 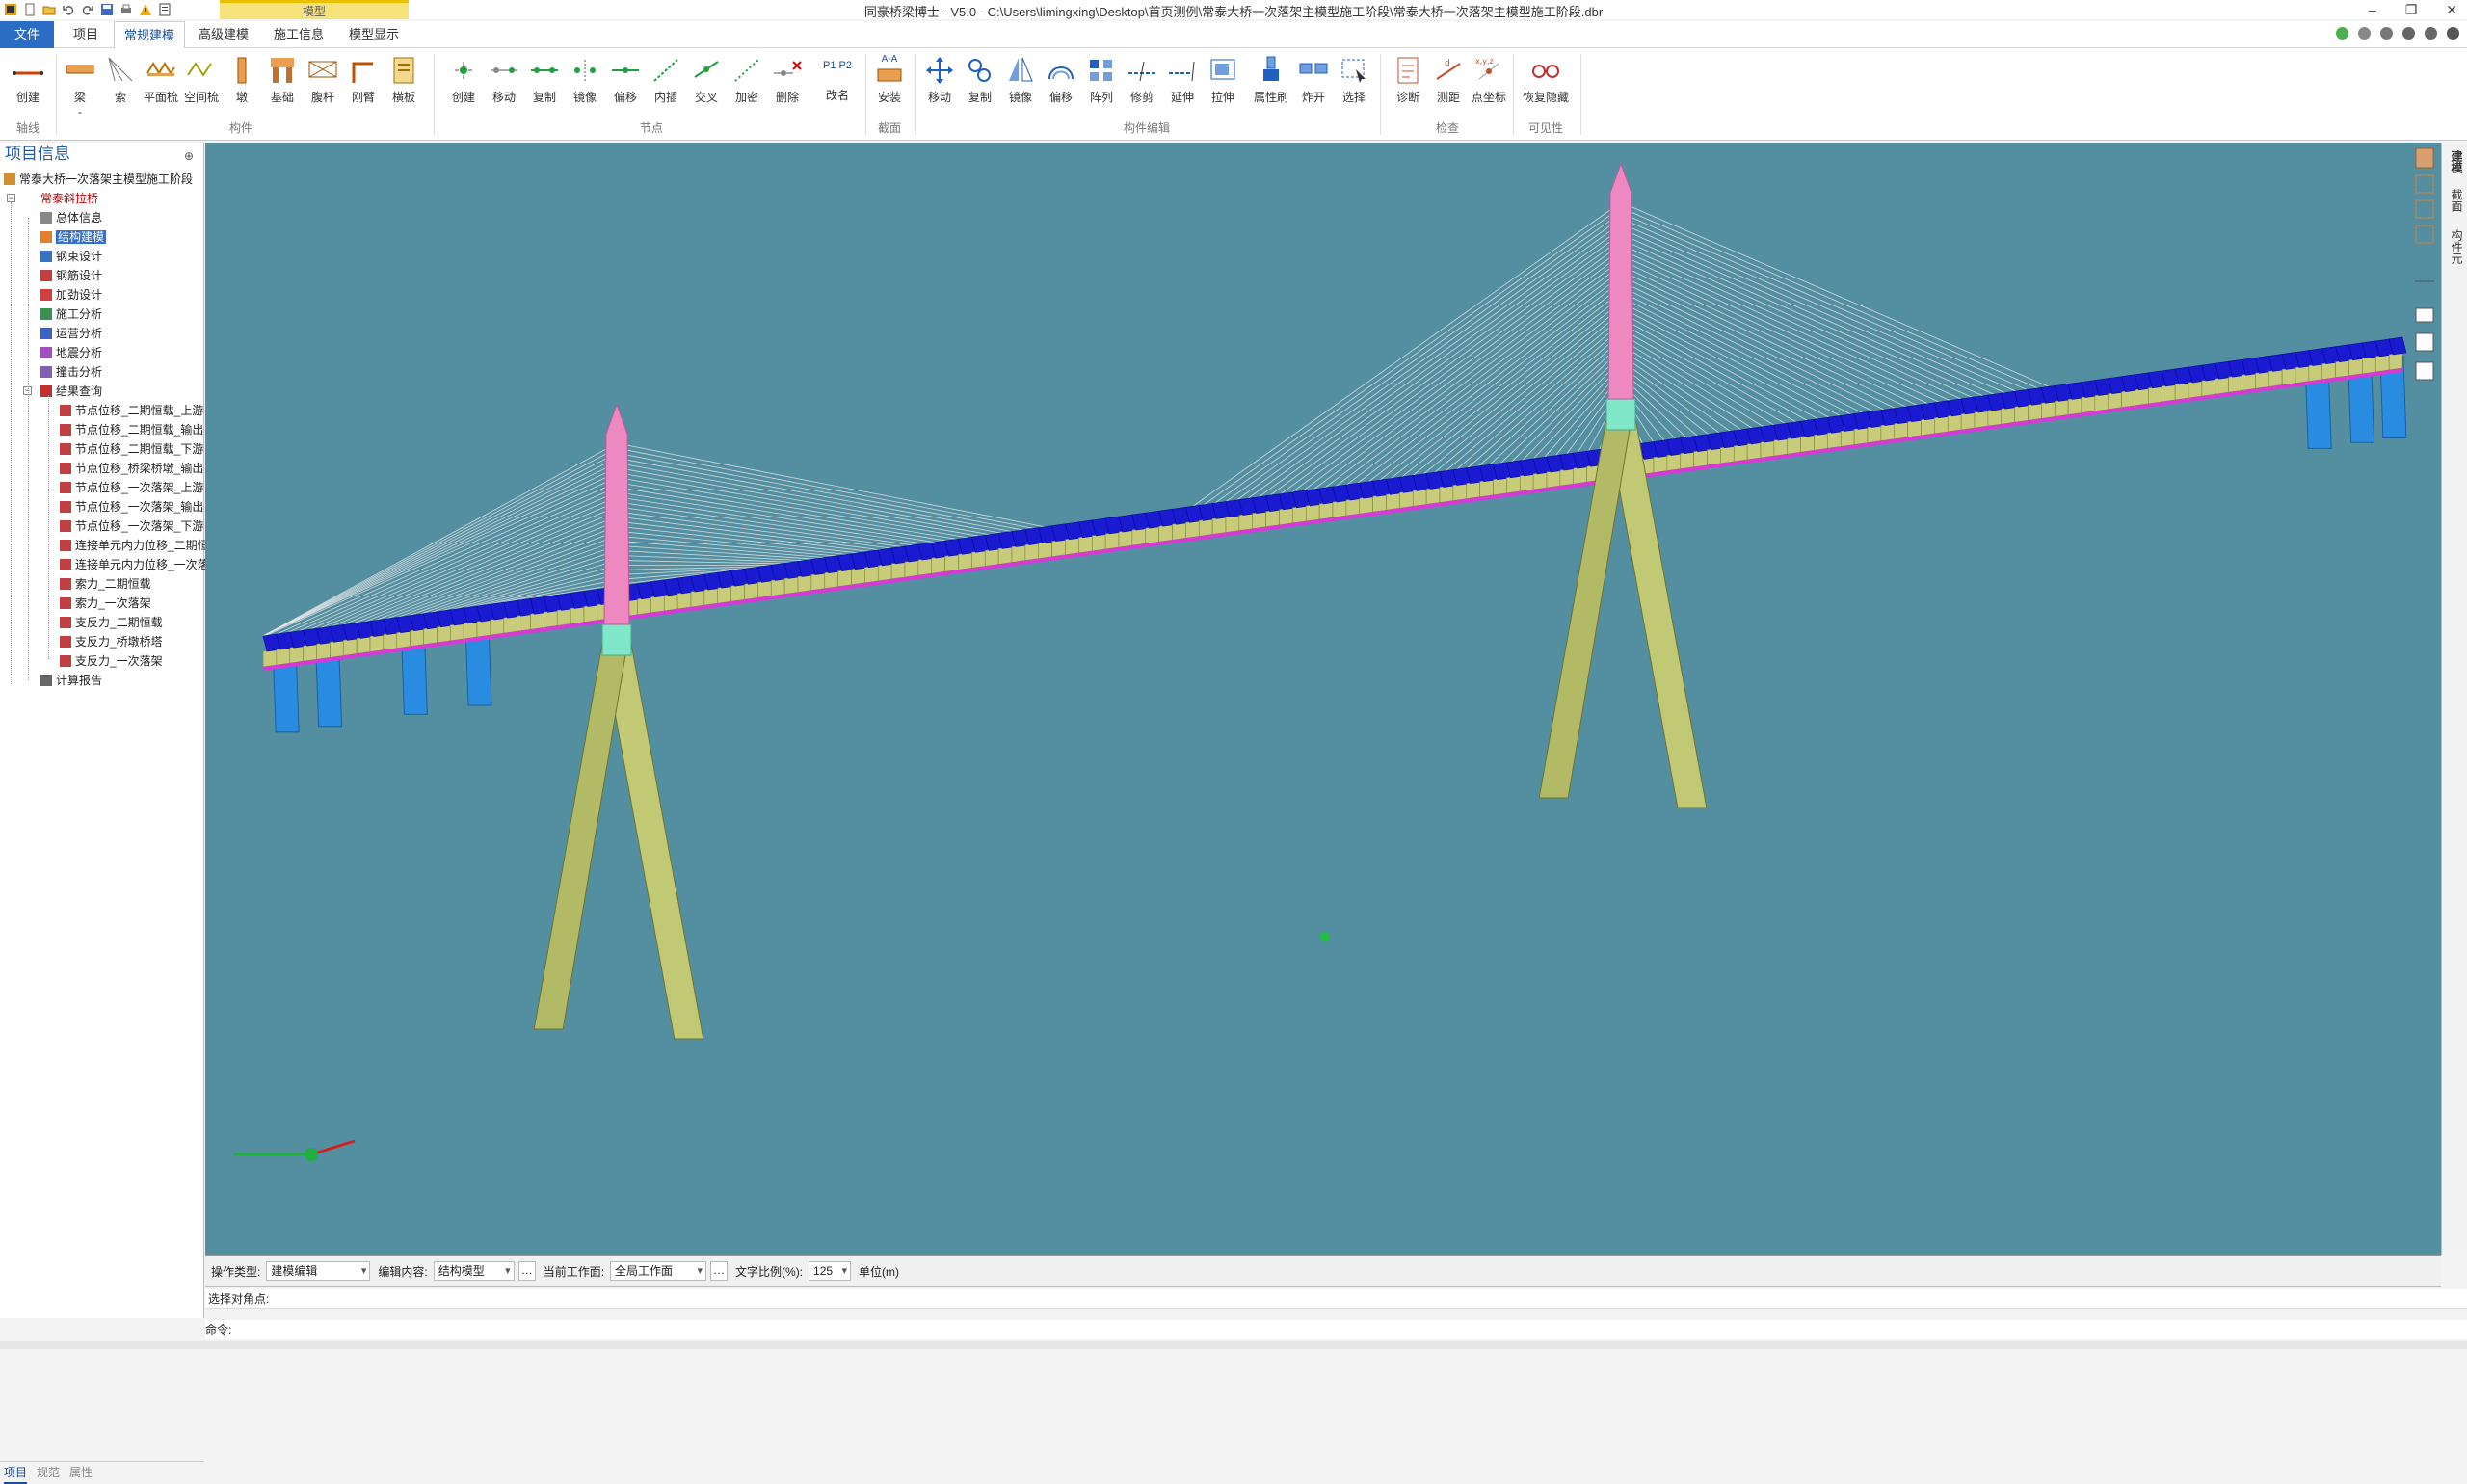 I want to click on member-extend-button: 延伸, so click(x=1182, y=79).